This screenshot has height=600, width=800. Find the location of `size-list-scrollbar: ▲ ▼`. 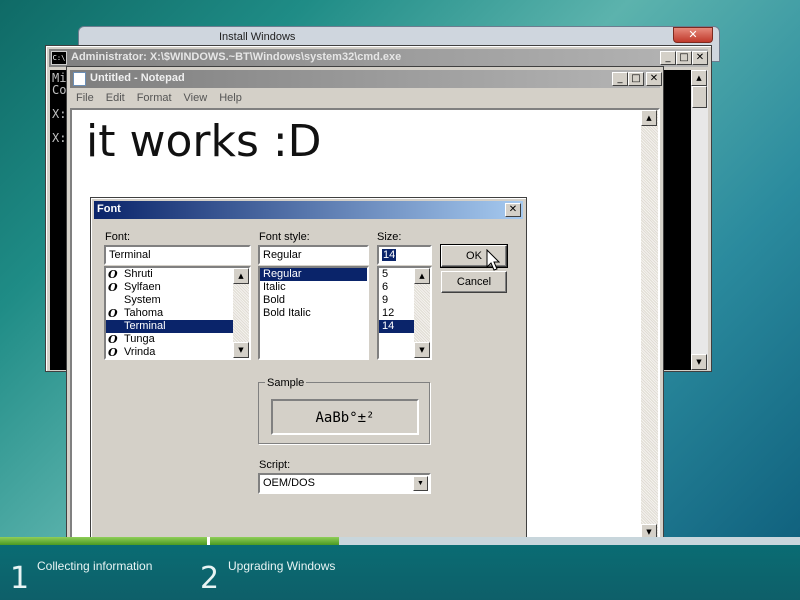

size-list-scrollbar: ▲ ▼ is located at coordinates (422, 313).